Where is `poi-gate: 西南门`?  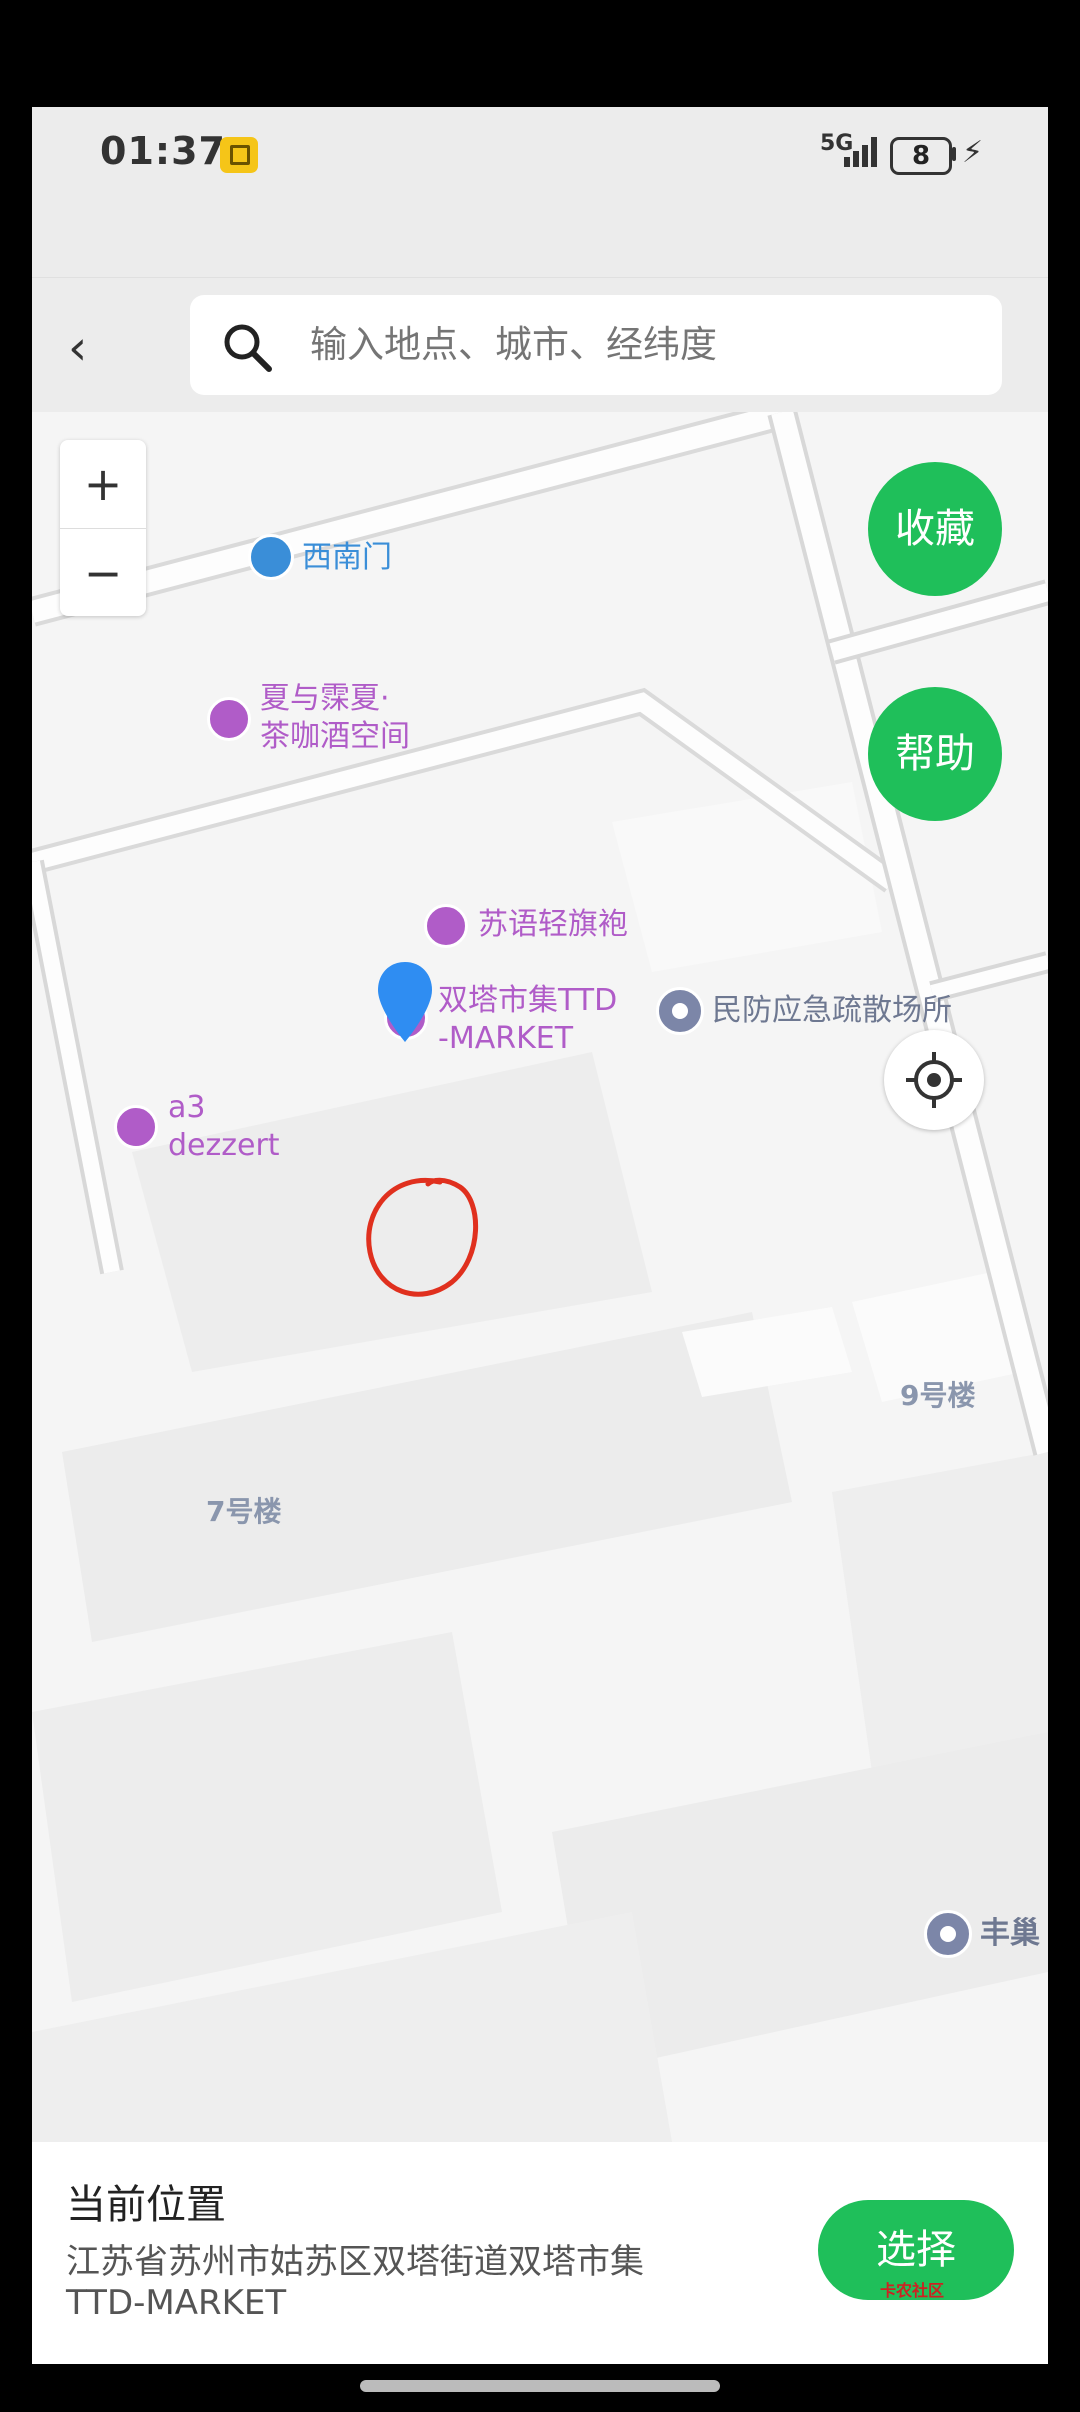 poi-gate: 西南门 is located at coordinates (347, 558).